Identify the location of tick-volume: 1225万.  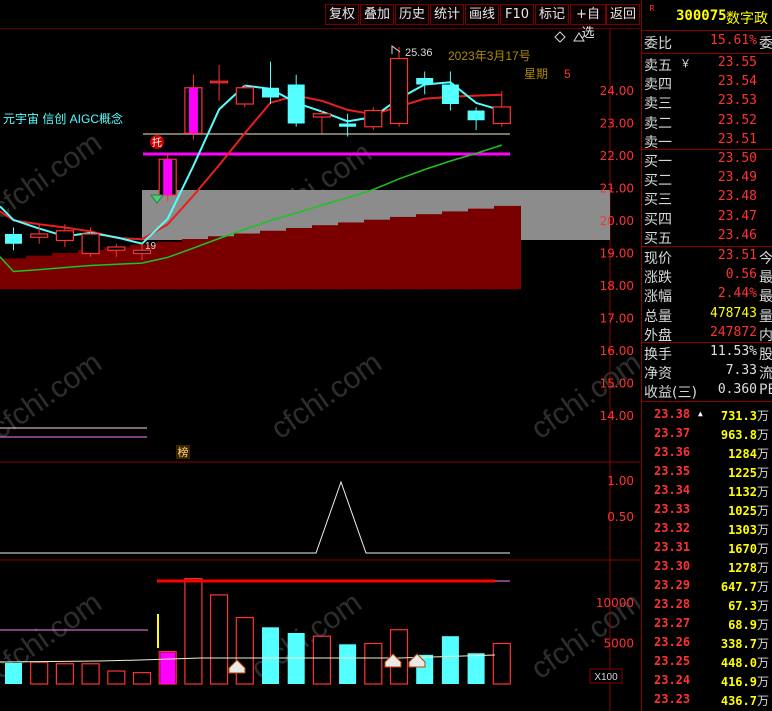
(748, 473).